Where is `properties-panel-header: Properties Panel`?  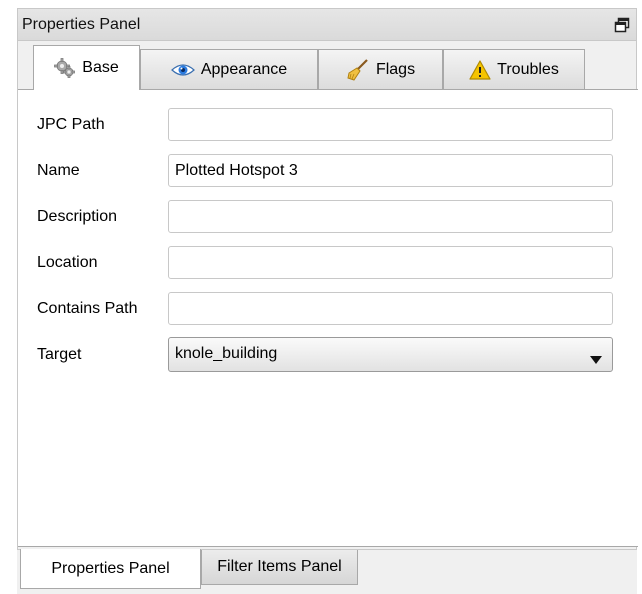
properties-panel-header: Properties Panel is located at coordinates (327, 24).